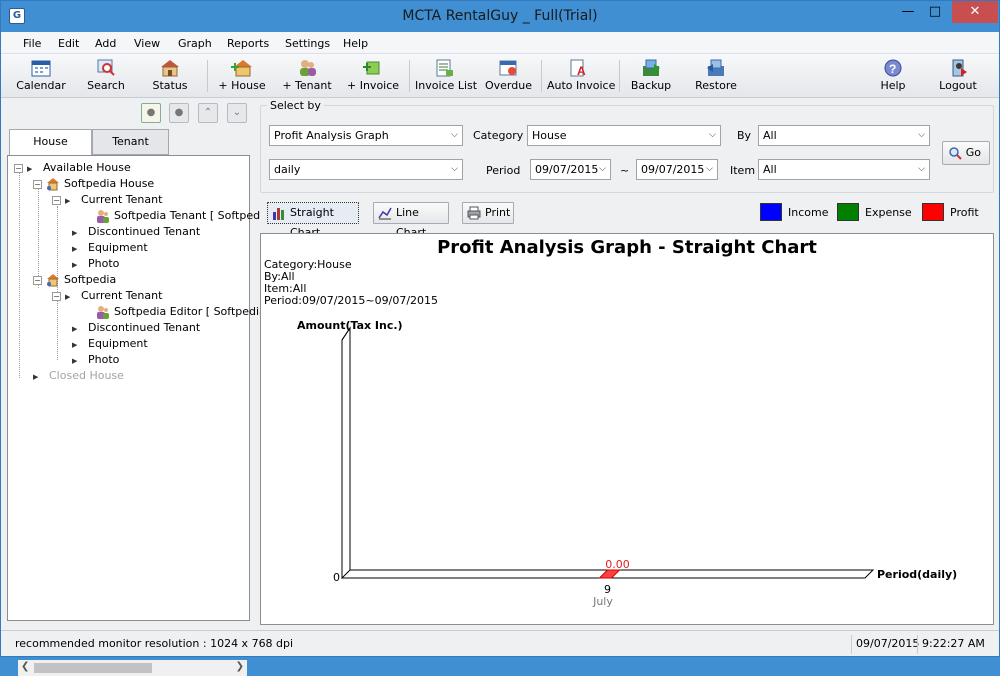 The image size is (1000, 676). What do you see at coordinates (74, 280) in the screenshot?
I see `tree-node-house: − Softpedia` at bounding box center [74, 280].